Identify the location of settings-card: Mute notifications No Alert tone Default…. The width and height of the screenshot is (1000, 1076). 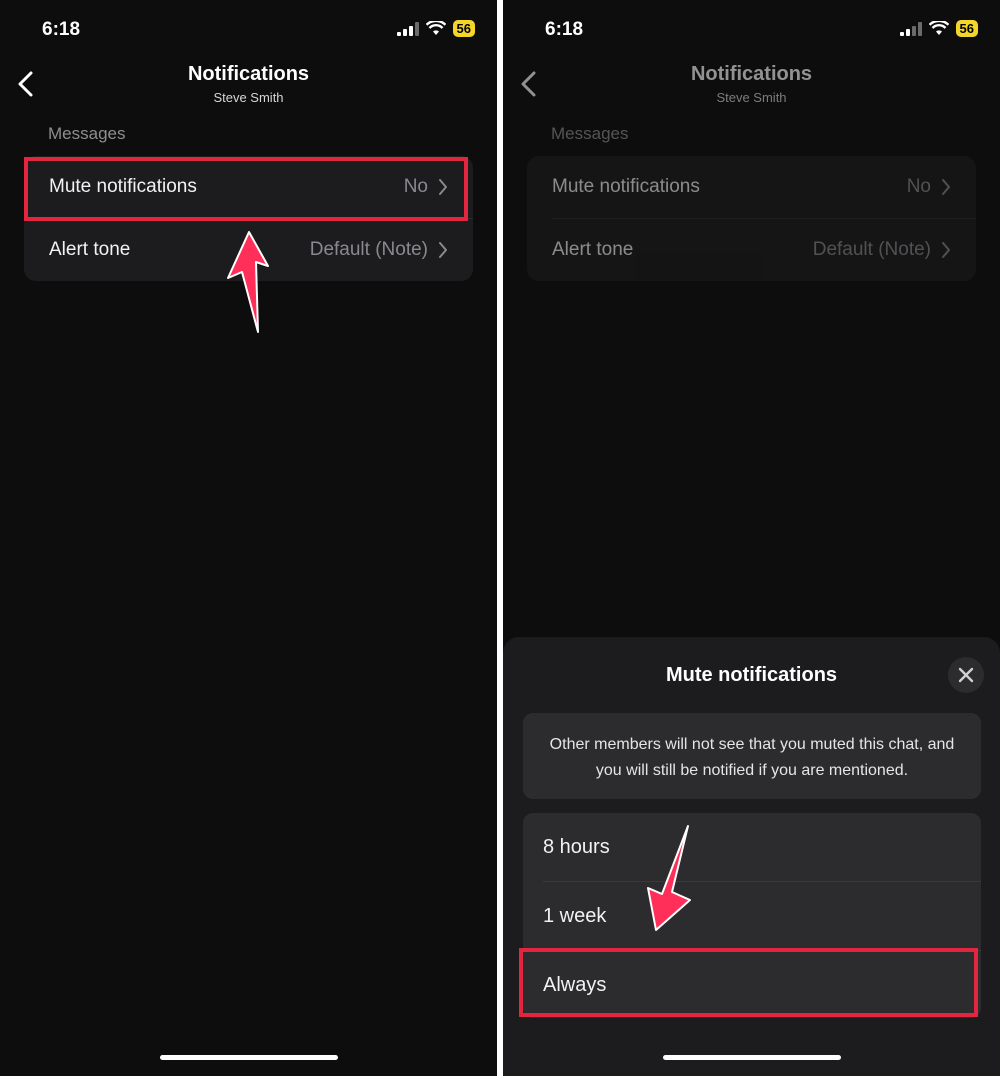
(751, 218).